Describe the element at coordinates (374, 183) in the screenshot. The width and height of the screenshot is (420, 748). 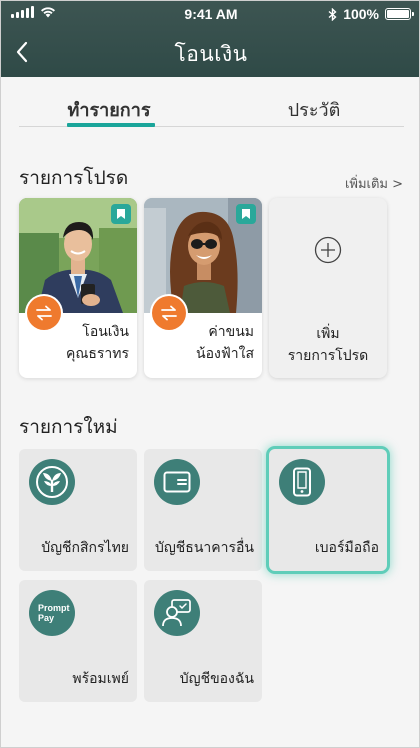
I see `see-more-link: เพิ่มเติม >` at that location.